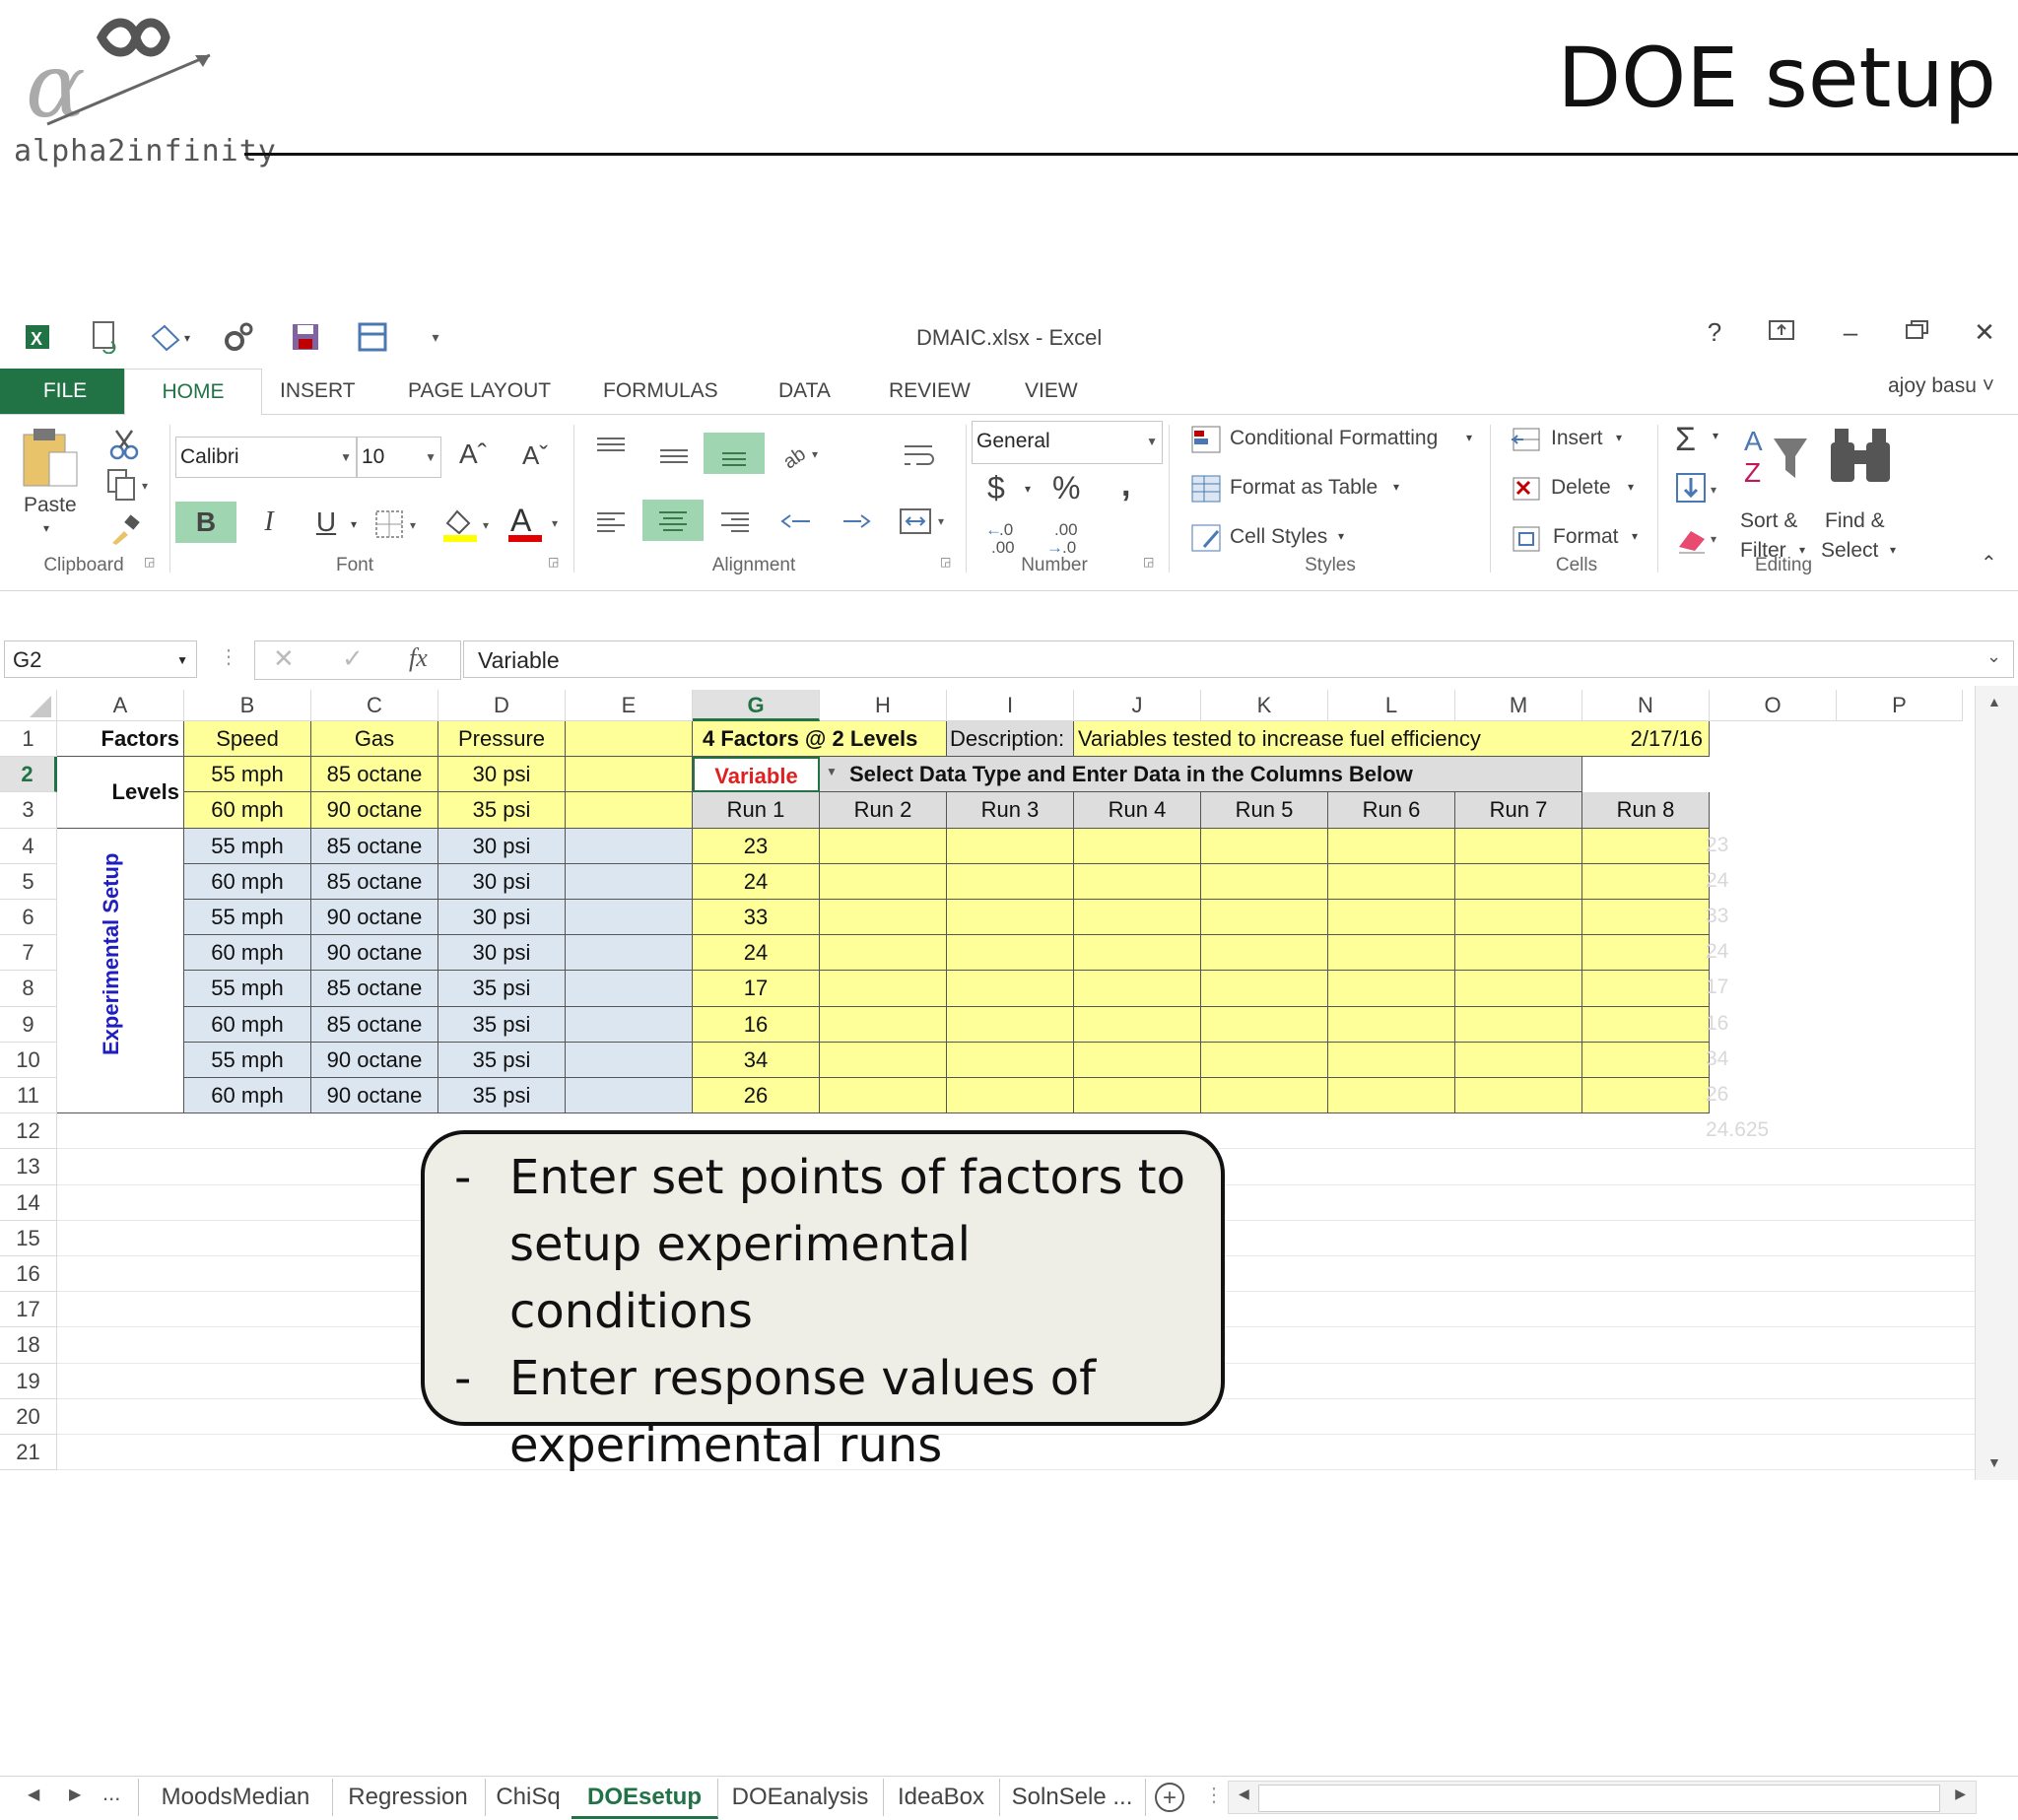 The image size is (2018, 1820). Describe the element at coordinates (1207, 443) in the screenshot. I see `conditional-formatting-icon` at that location.